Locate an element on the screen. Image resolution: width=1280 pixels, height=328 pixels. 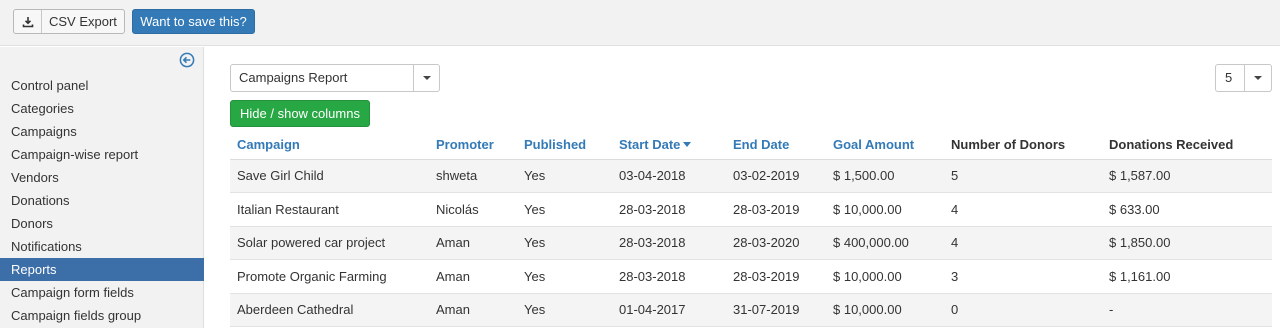
sidebar-item-campaign-wise-report: Campaign-wise report is located at coordinates (102, 154).